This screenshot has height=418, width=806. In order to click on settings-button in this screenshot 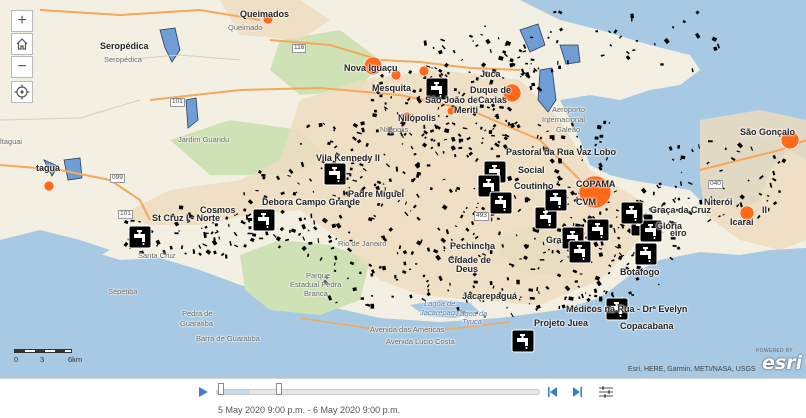, I will do `click(606, 392)`.